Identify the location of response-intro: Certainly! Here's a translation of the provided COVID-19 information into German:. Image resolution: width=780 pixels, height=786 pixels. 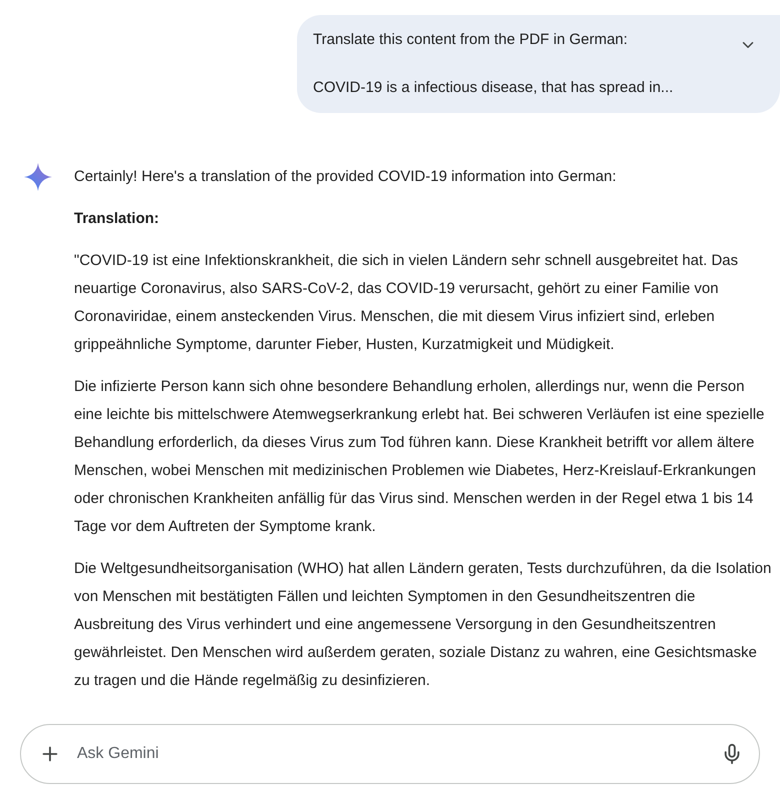
(346, 177).